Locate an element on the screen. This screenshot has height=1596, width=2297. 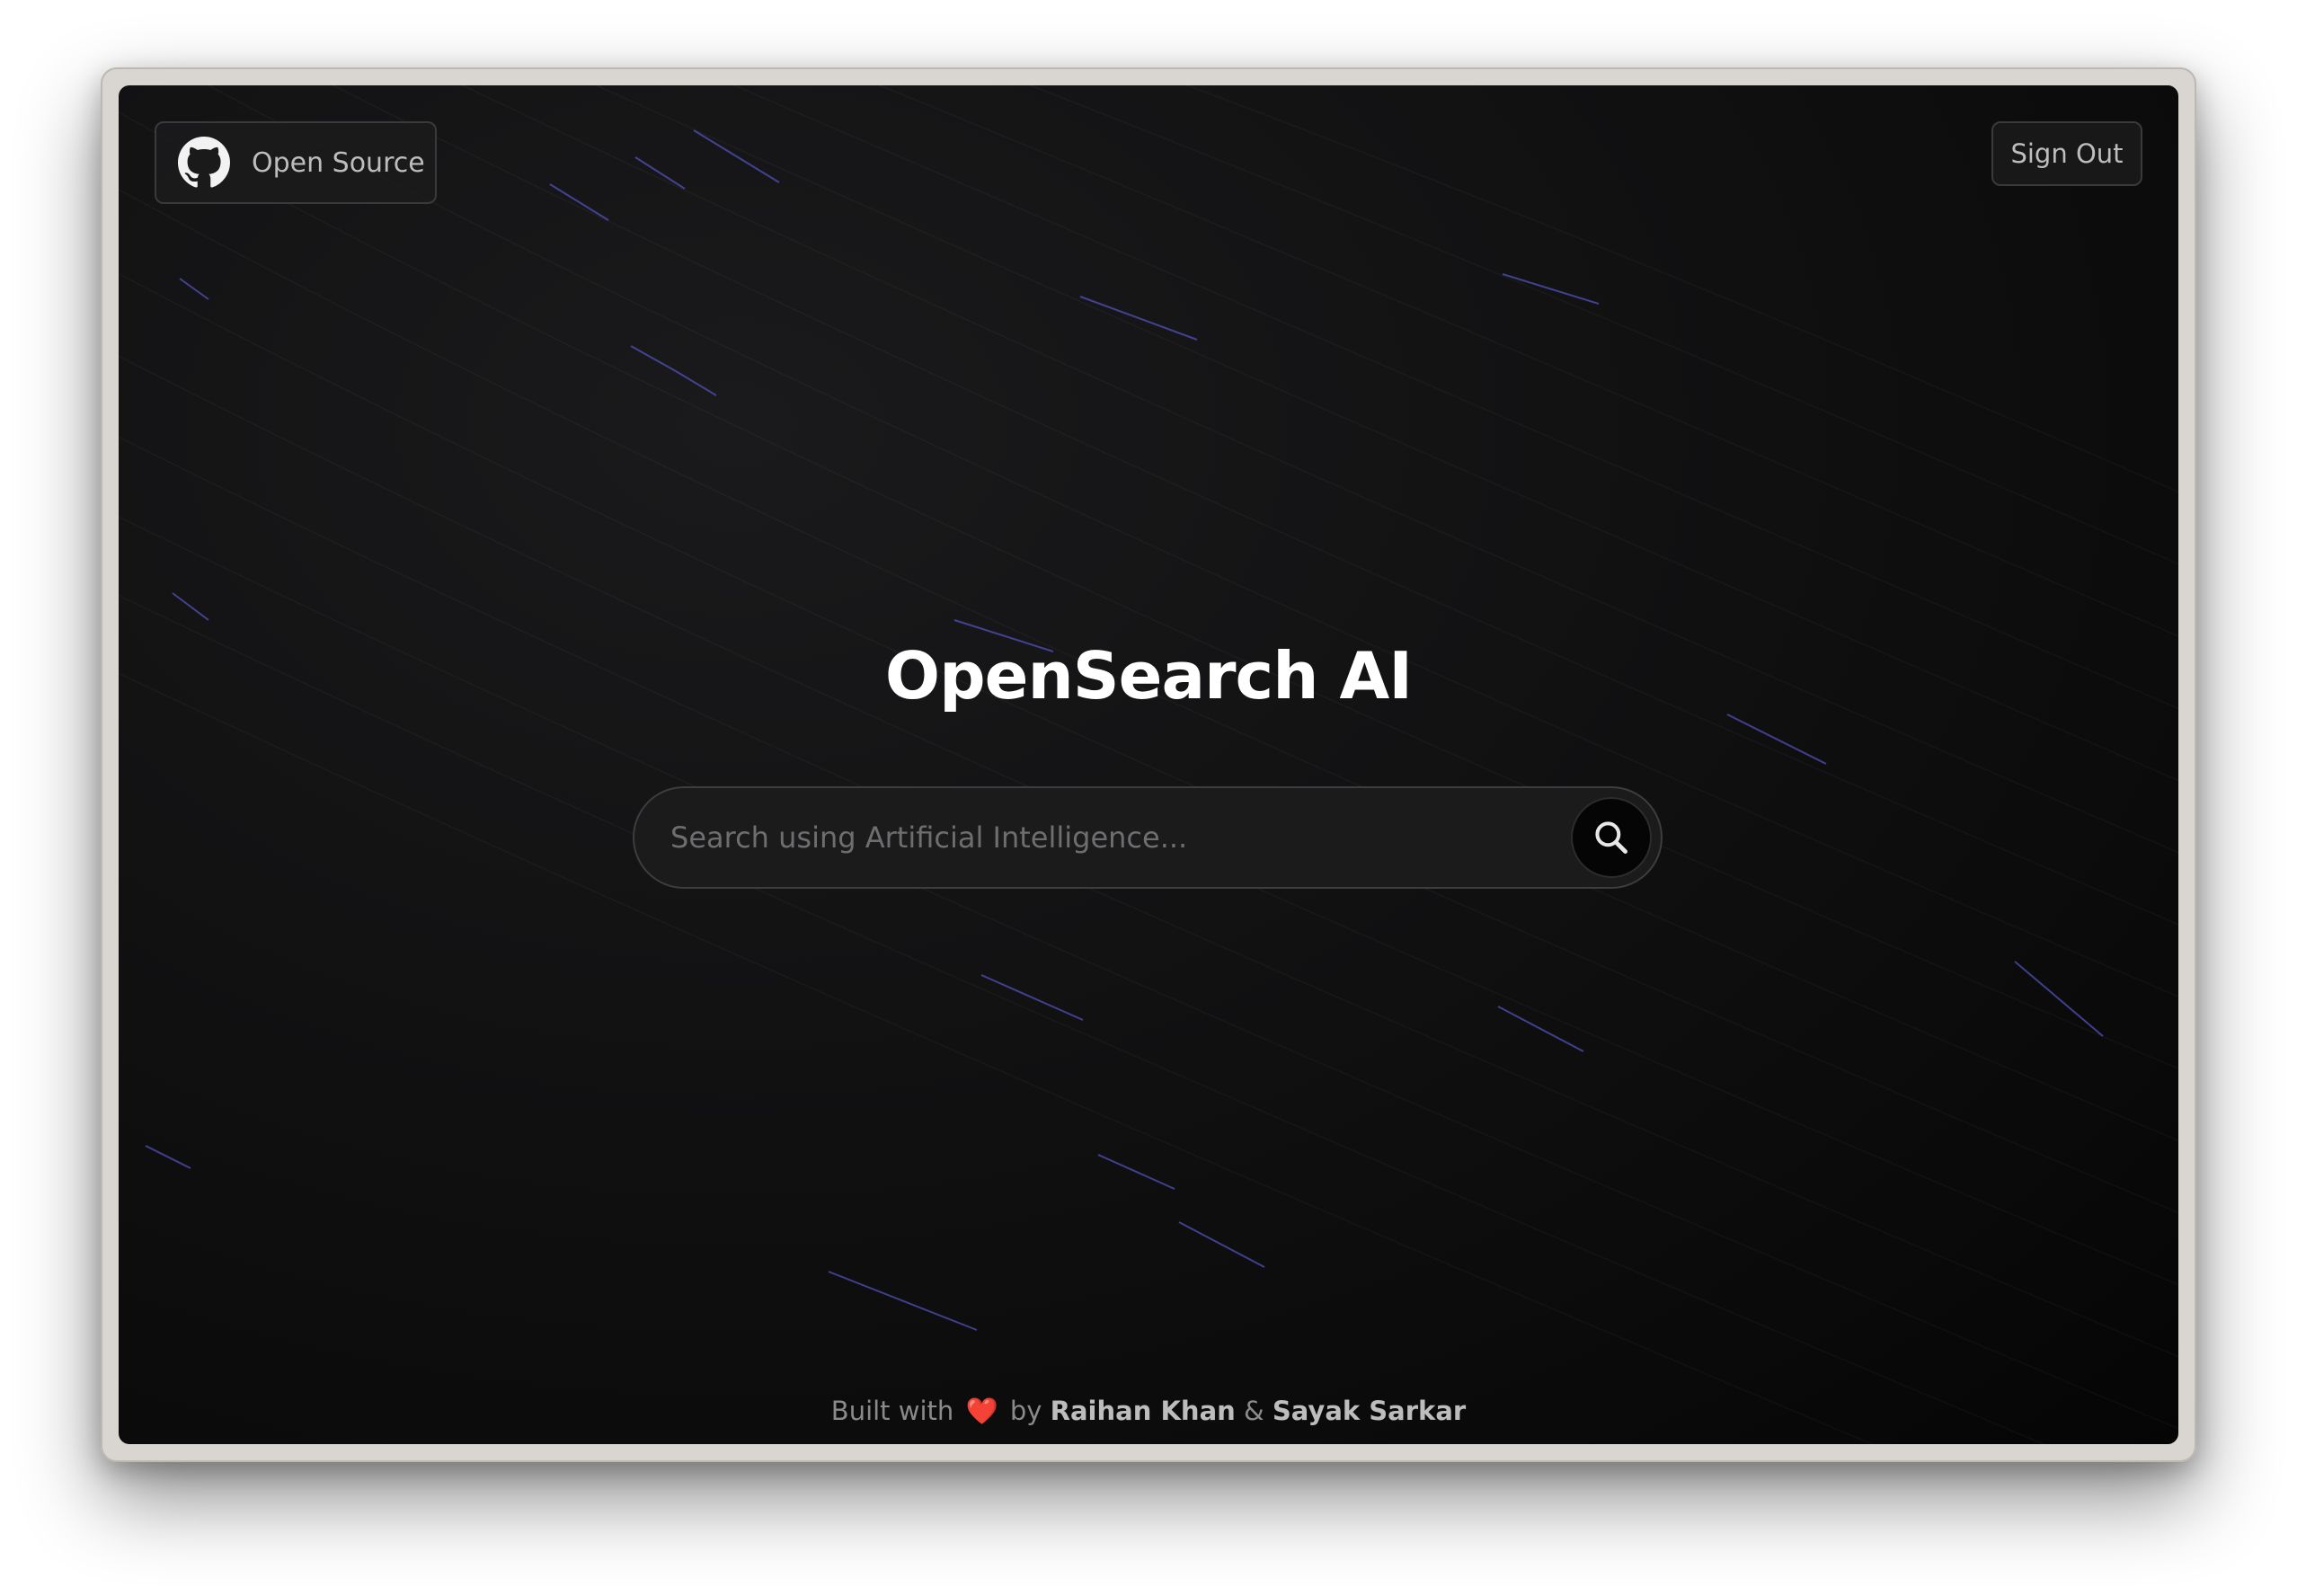
search-input is located at coordinates (1102, 837).